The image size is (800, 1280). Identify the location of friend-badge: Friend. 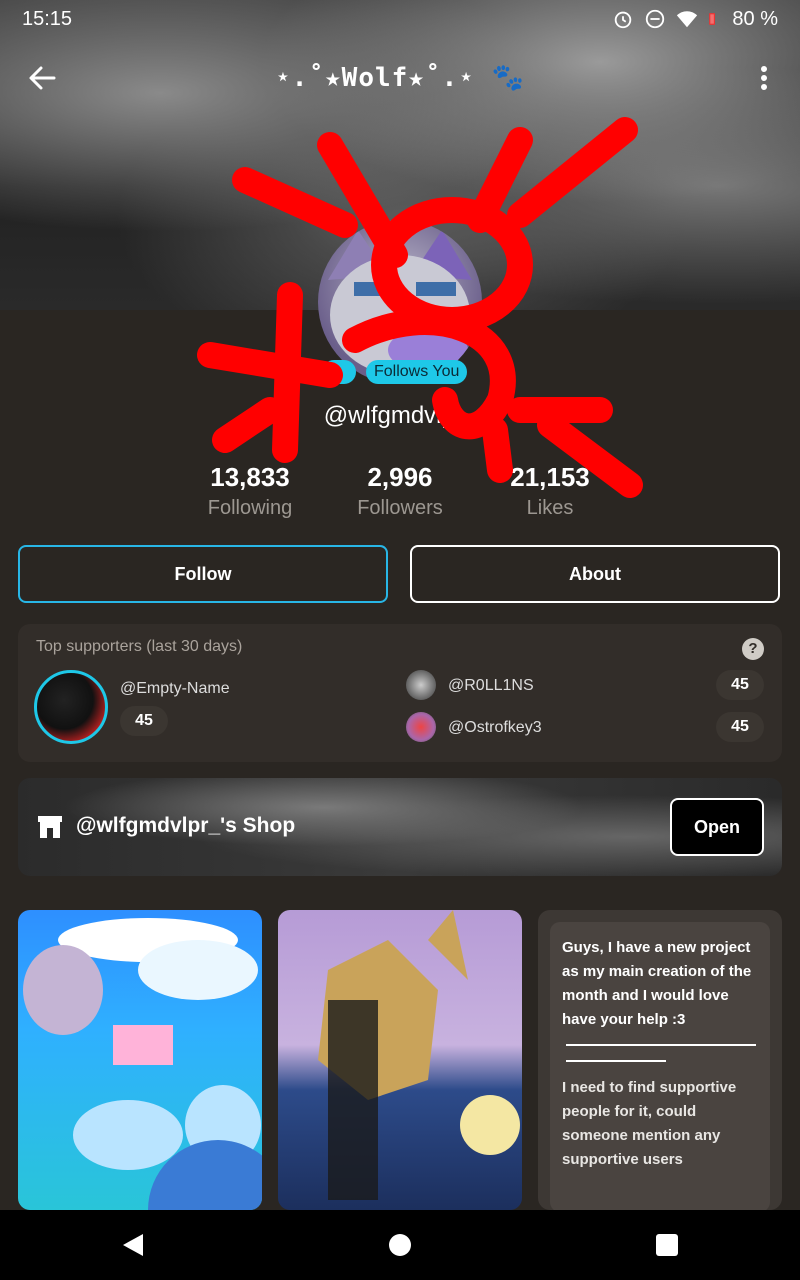
(339, 372).